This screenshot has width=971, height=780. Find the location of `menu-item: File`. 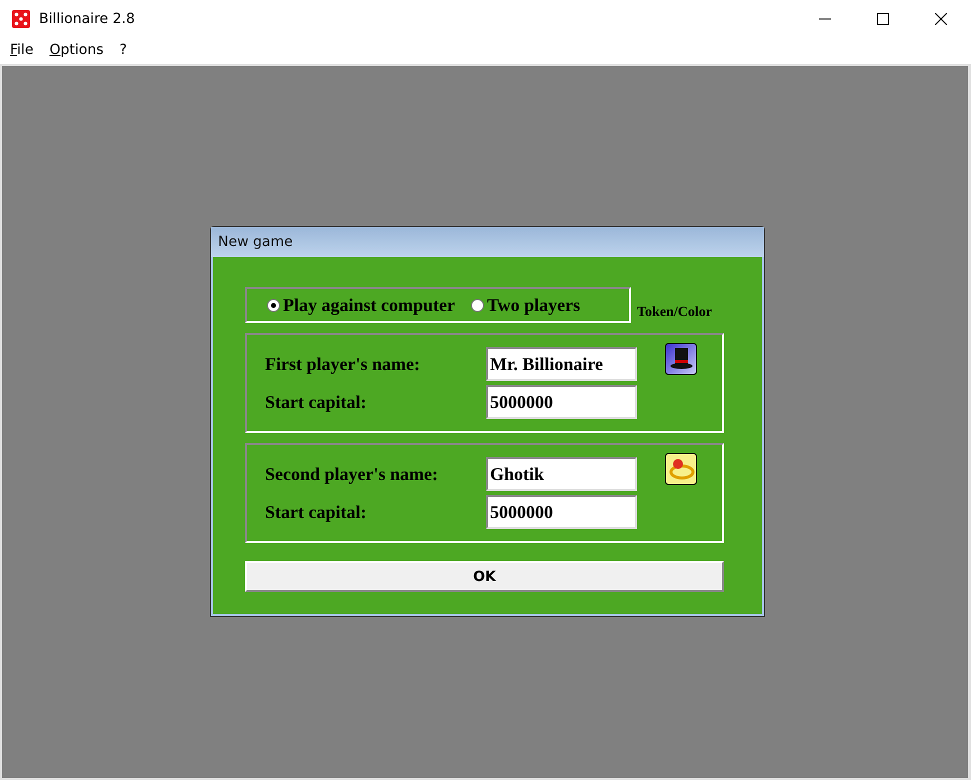

menu-item: File is located at coordinates (22, 48).